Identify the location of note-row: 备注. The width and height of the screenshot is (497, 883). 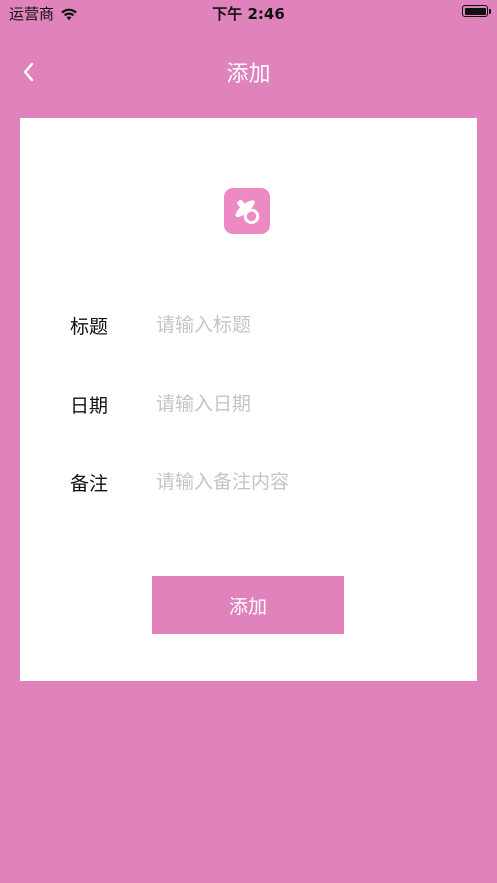
(250, 482).